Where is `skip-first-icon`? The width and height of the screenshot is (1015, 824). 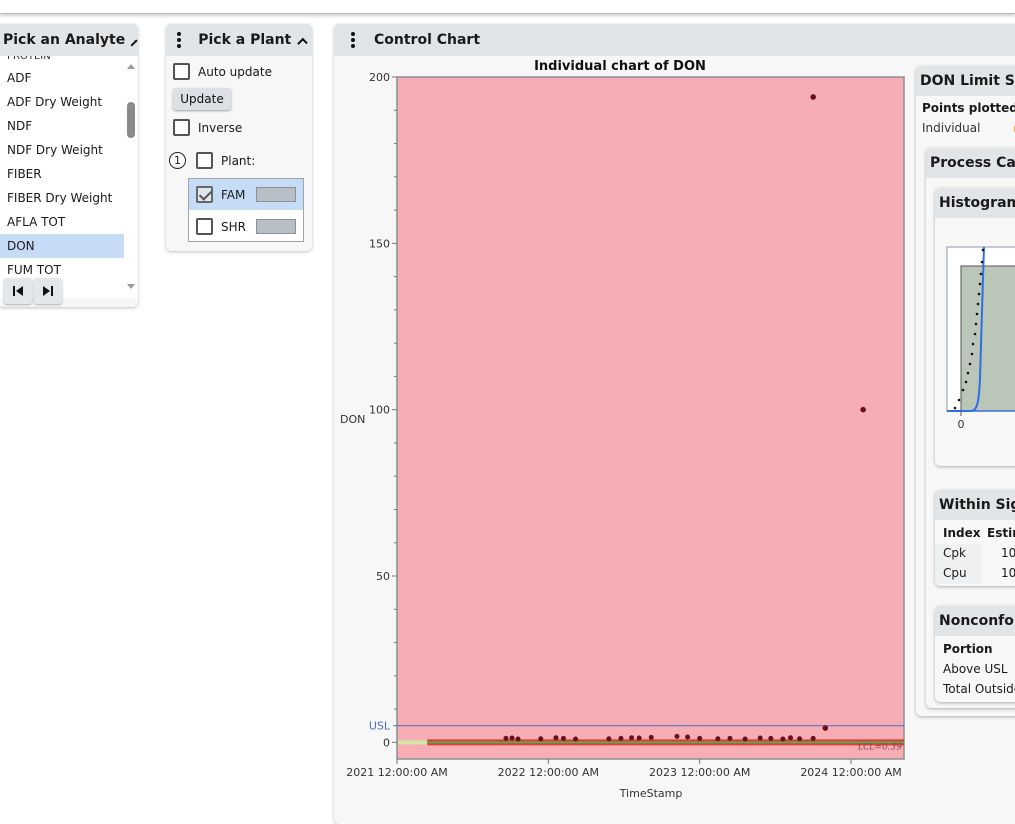
skip-first-icon is located at coordinates (18, 291).